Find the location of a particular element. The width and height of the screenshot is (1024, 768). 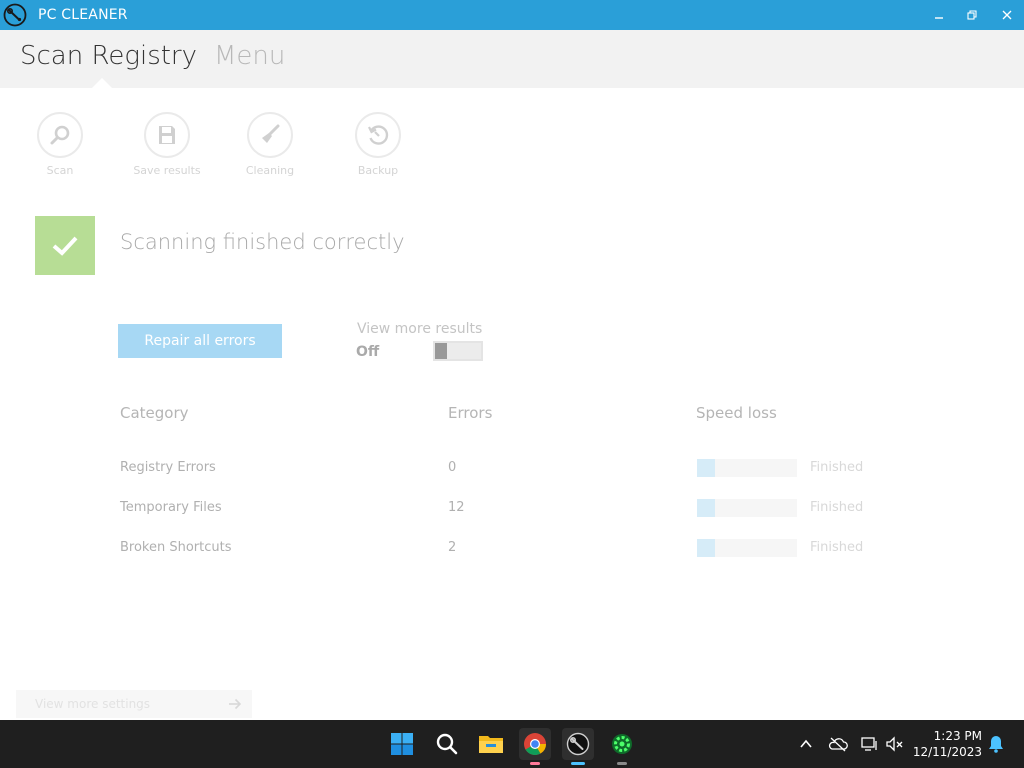

clock-time: 1:23 PM is located at coordinates (957, 736).